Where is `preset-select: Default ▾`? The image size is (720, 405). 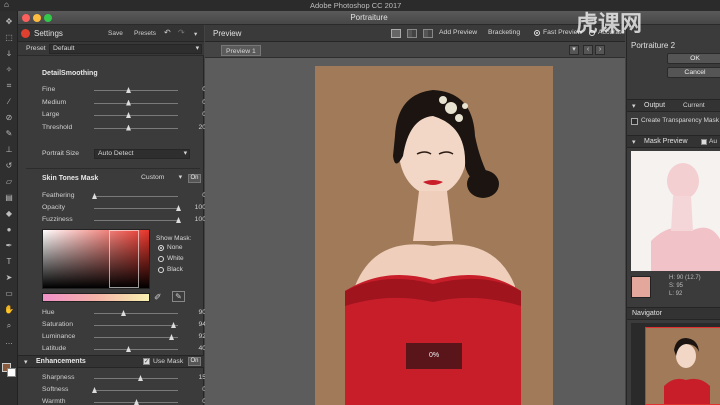 preset-select: Default ▾ is located at coordinates (125, 49).